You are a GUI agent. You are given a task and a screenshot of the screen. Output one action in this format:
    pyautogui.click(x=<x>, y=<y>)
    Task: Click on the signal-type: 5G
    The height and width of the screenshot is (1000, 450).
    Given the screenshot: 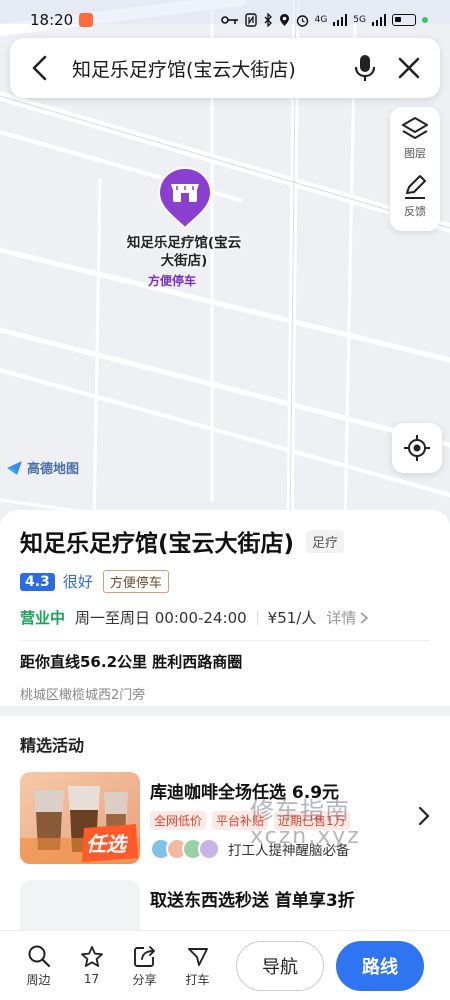 What is the action you would take?
    pyautogui.click(x=359, y=20)
    